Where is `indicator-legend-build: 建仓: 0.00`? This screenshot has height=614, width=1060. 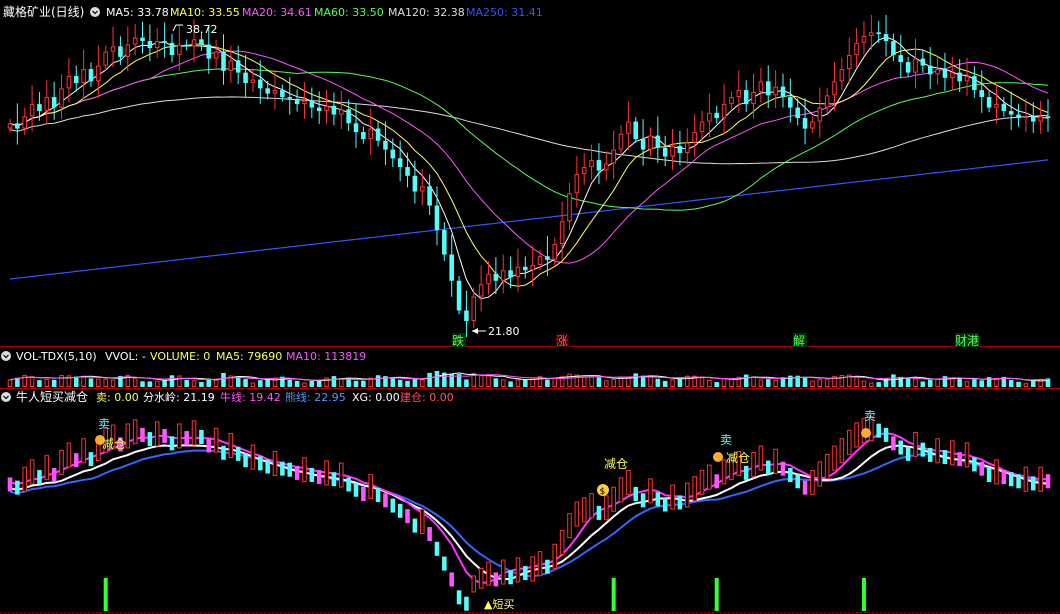
indicator-legend-build: 建仓: 0.00 is located at coordinates (427, 397).